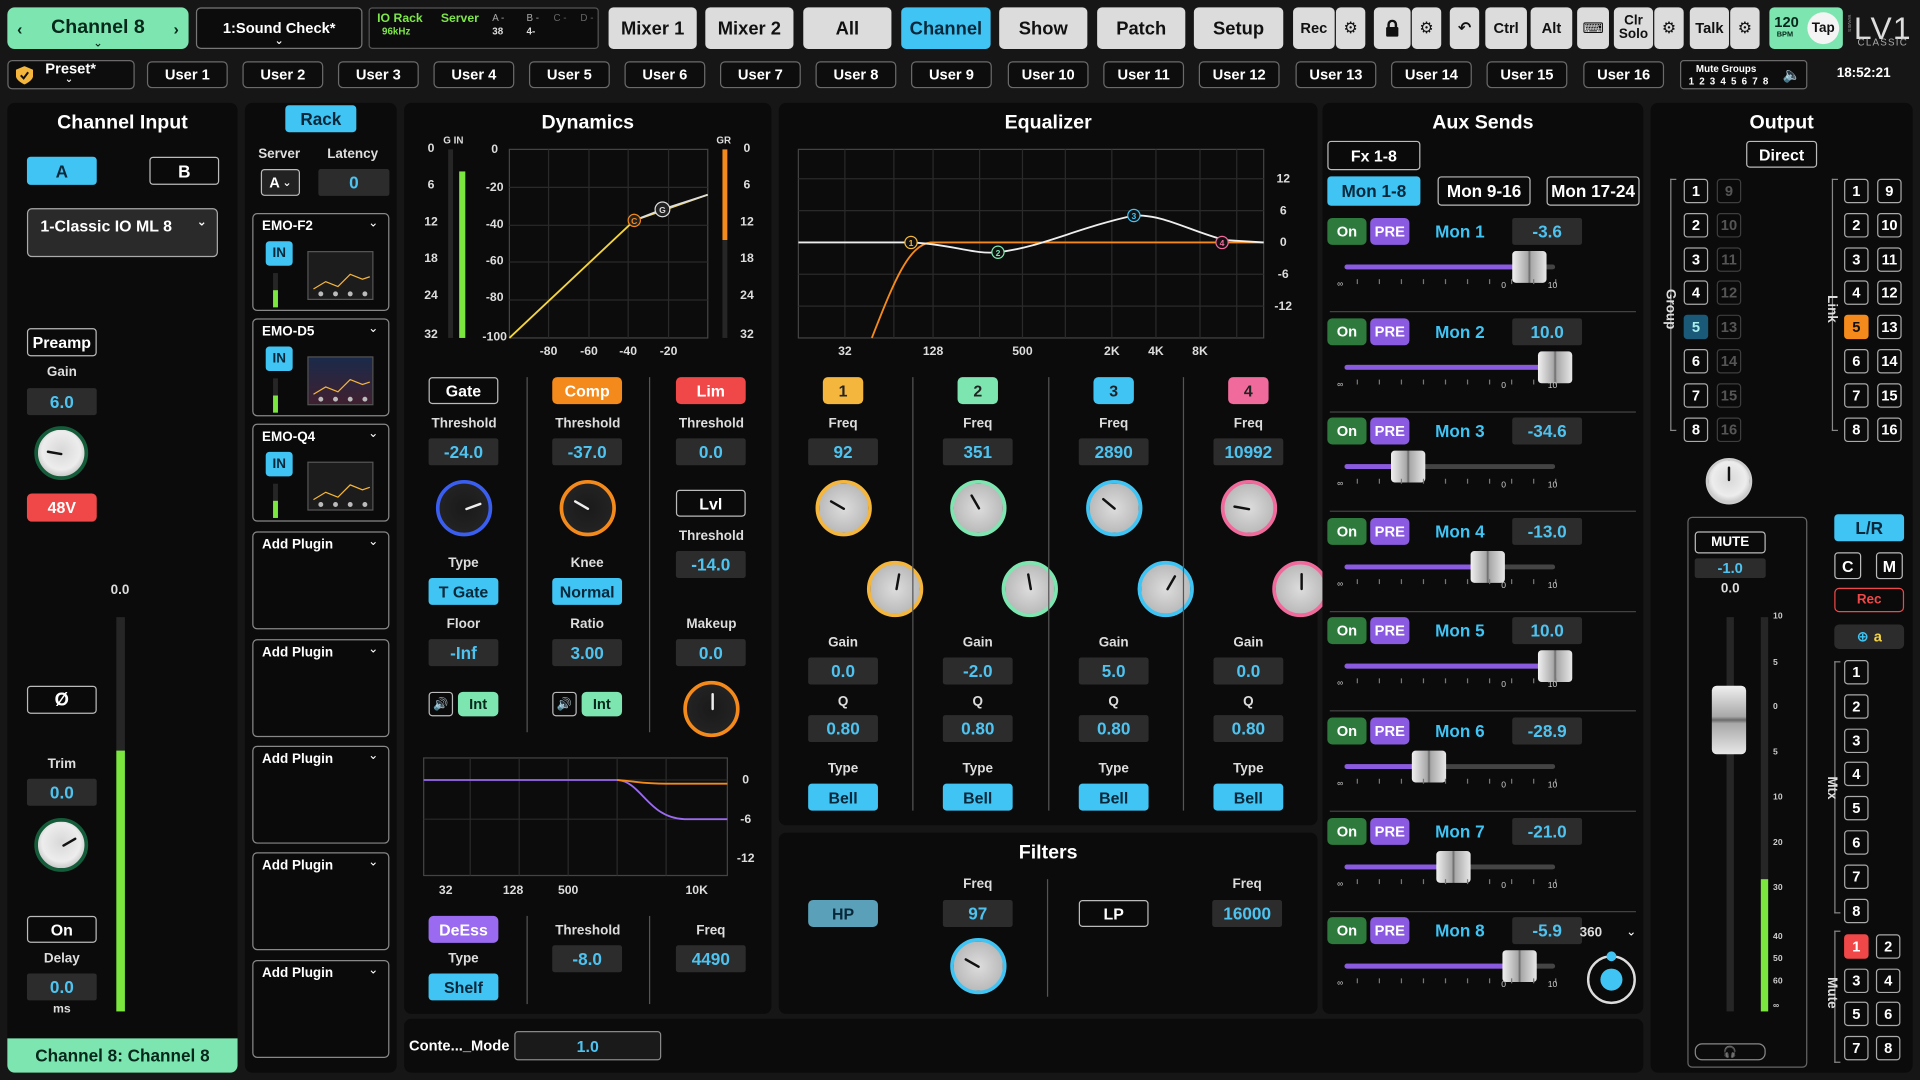 Image resolution: width=1920 pixels, height=1080 pixels. What do you see at coordinates (587, 591) in the screenshot?
I see `comp-knee-button: Normal` at bounding box center [587, 591].